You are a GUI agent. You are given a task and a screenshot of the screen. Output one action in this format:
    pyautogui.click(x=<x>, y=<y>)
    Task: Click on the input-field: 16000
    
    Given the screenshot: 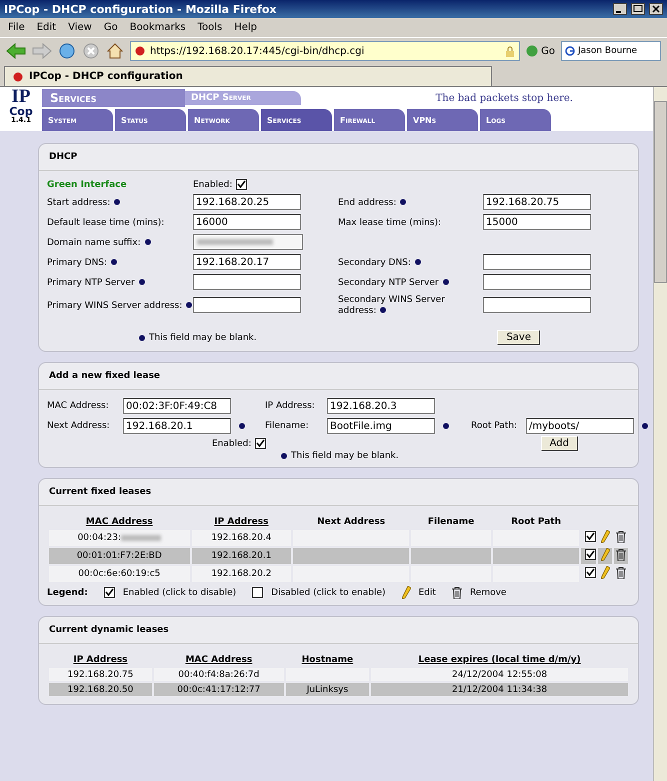 What is the action you would take?
    pyautogui.click(x=247, y=222)
    